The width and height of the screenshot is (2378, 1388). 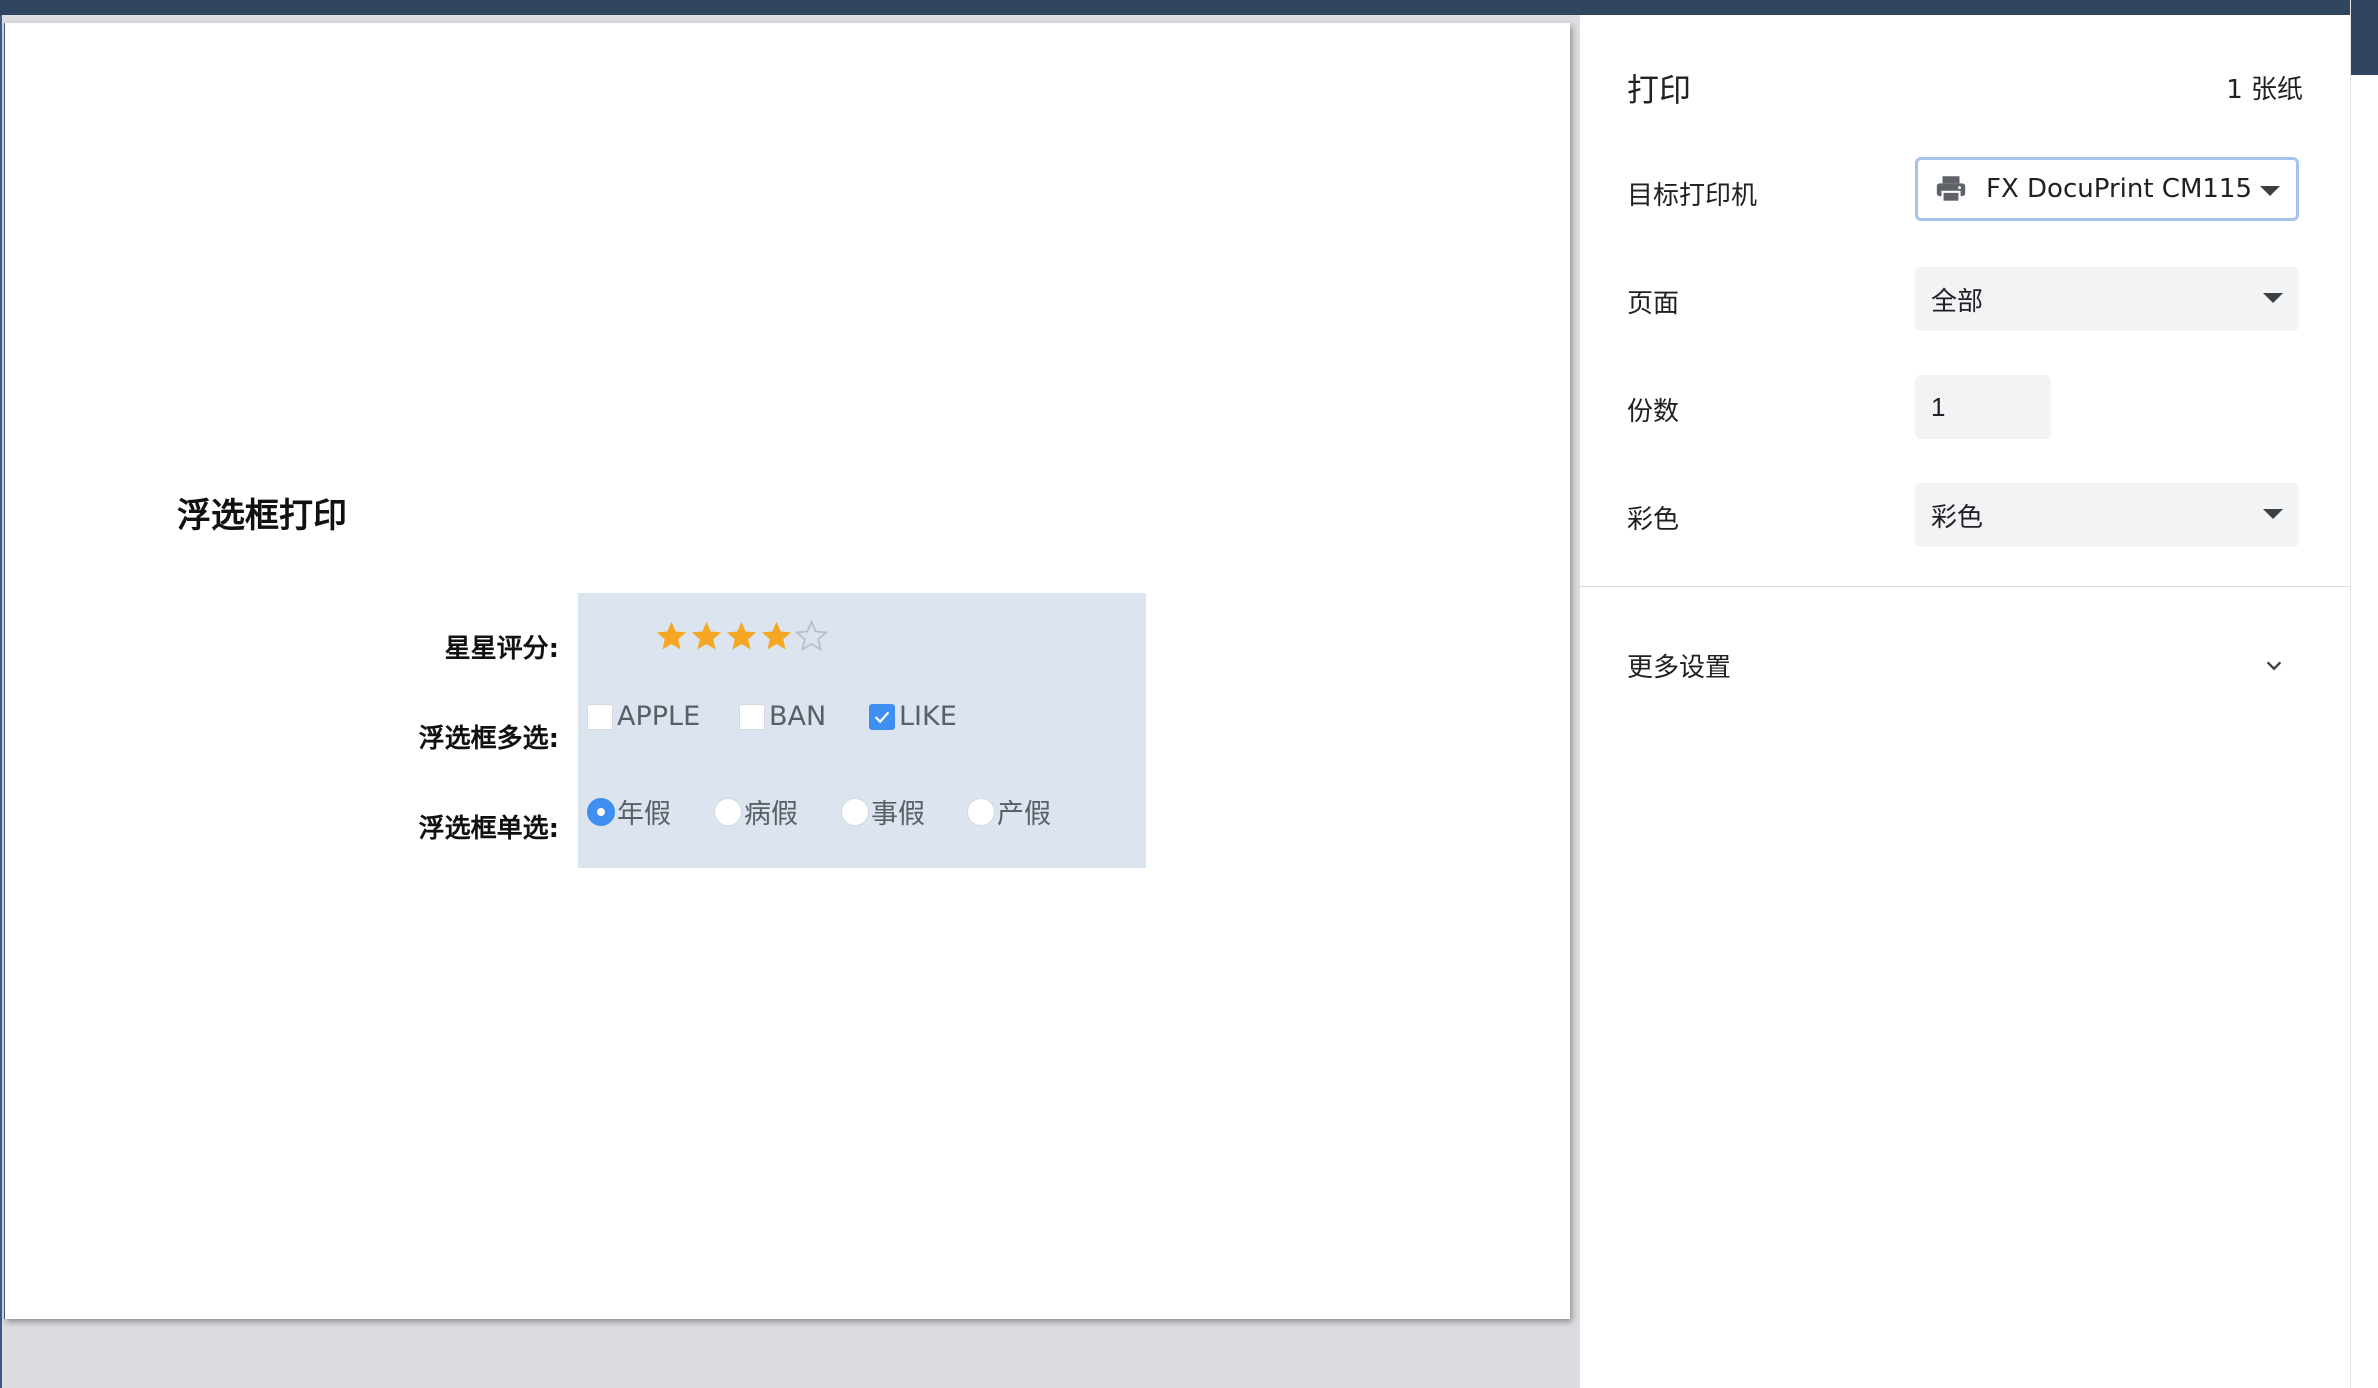 What do you see at coordinates (898, 814) in the screenshot?
I see `radio-label: 事假` at bounding box center [898, 814].